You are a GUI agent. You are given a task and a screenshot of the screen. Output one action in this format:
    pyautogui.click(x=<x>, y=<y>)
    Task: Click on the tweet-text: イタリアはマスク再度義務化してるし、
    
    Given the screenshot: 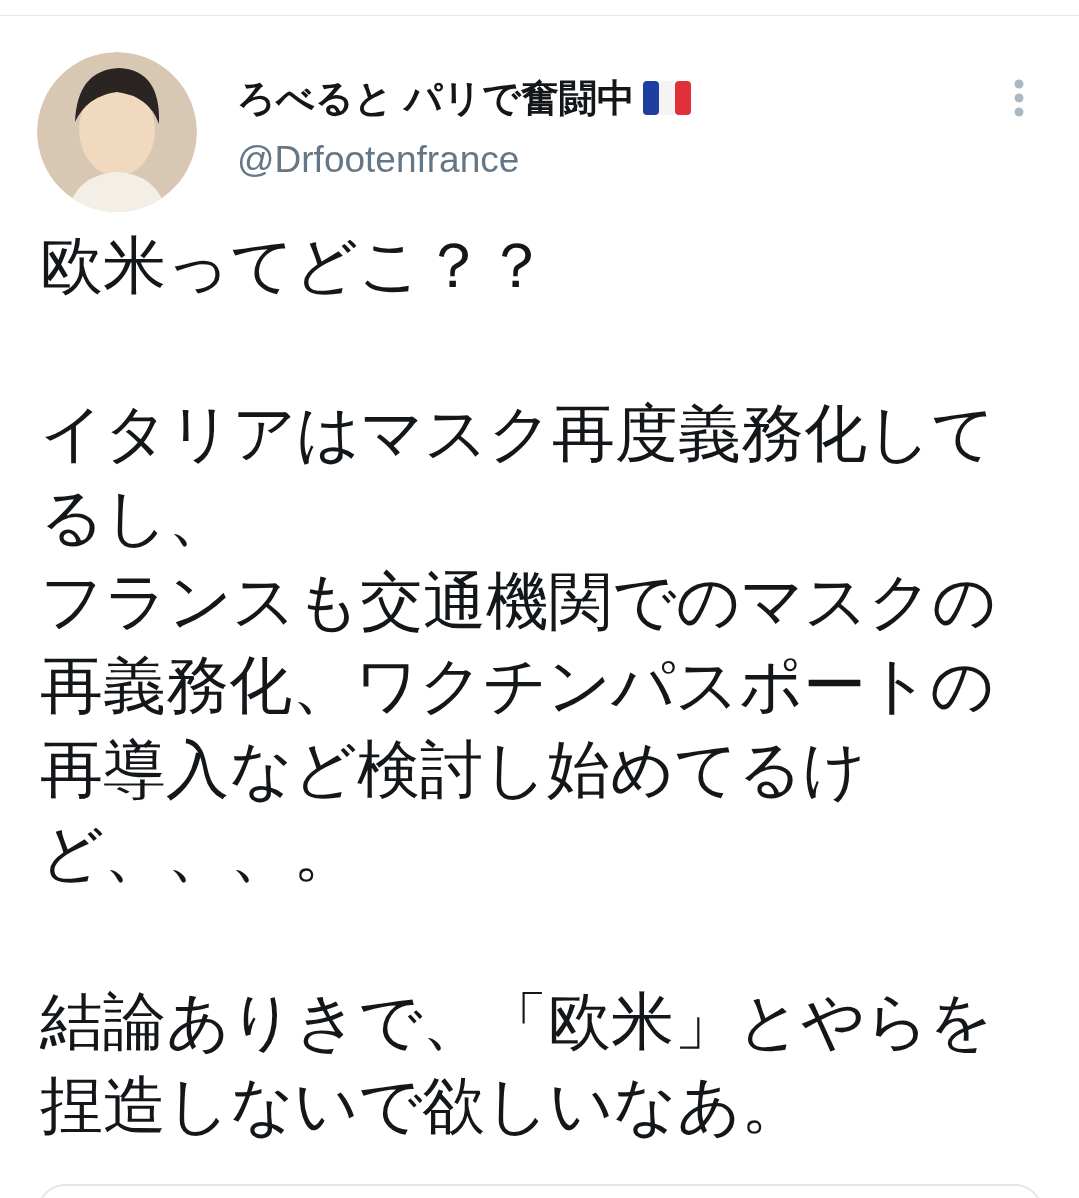 What is the action you would take?
    pyautogui.click(x=518, y=475)
    